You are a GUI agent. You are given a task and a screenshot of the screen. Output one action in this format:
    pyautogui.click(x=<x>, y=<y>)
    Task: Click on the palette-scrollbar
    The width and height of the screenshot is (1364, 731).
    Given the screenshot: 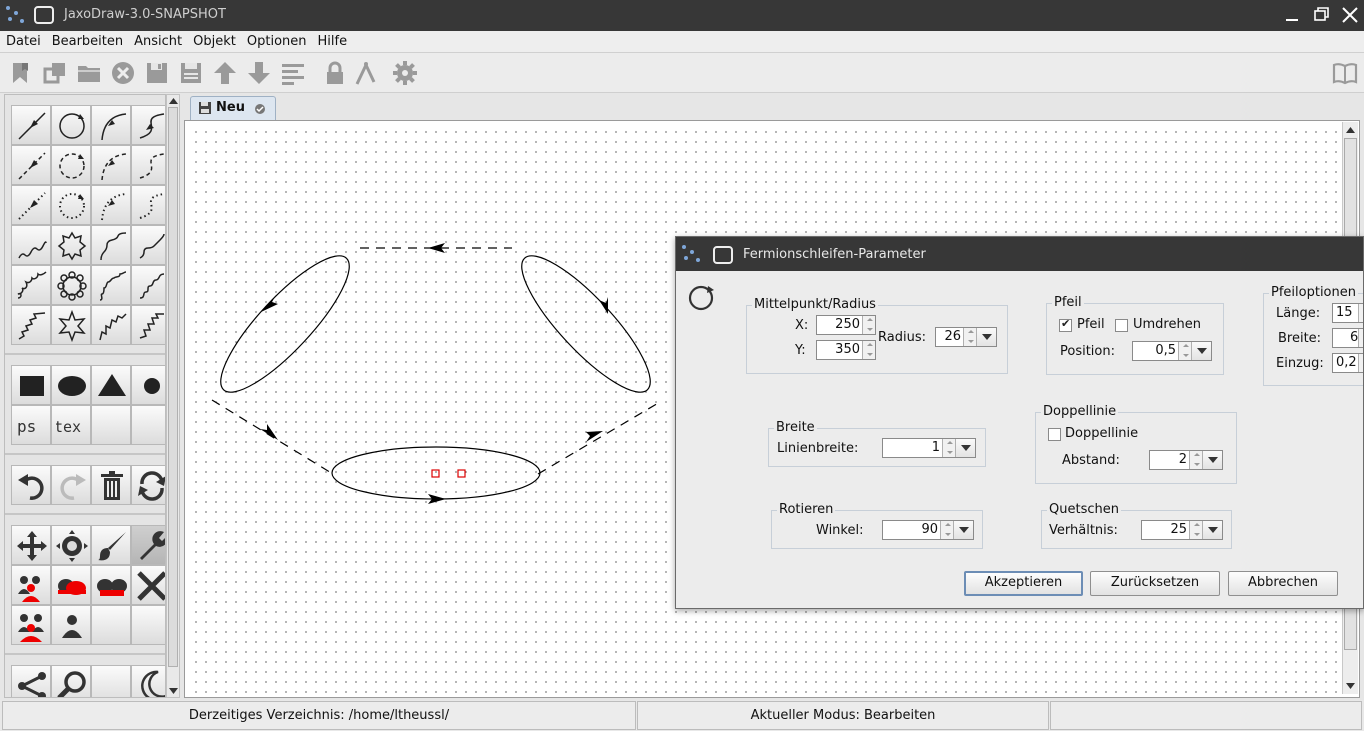 What is the action you would take?
    pyautogui.click(x=173, y=396)
    